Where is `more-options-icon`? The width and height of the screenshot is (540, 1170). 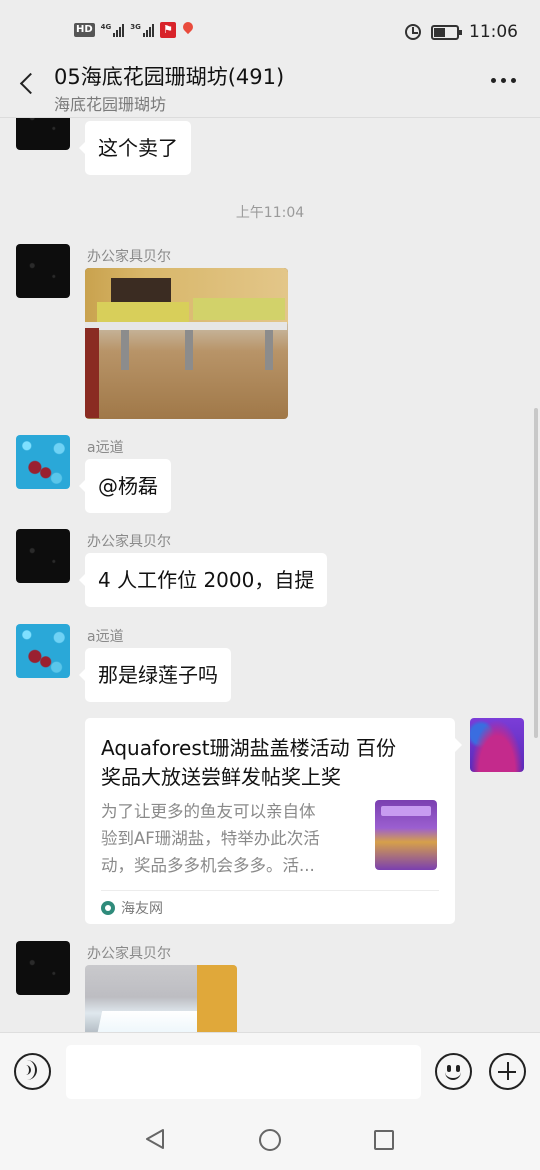
more-options-icon is located at coordinates (503, 80).